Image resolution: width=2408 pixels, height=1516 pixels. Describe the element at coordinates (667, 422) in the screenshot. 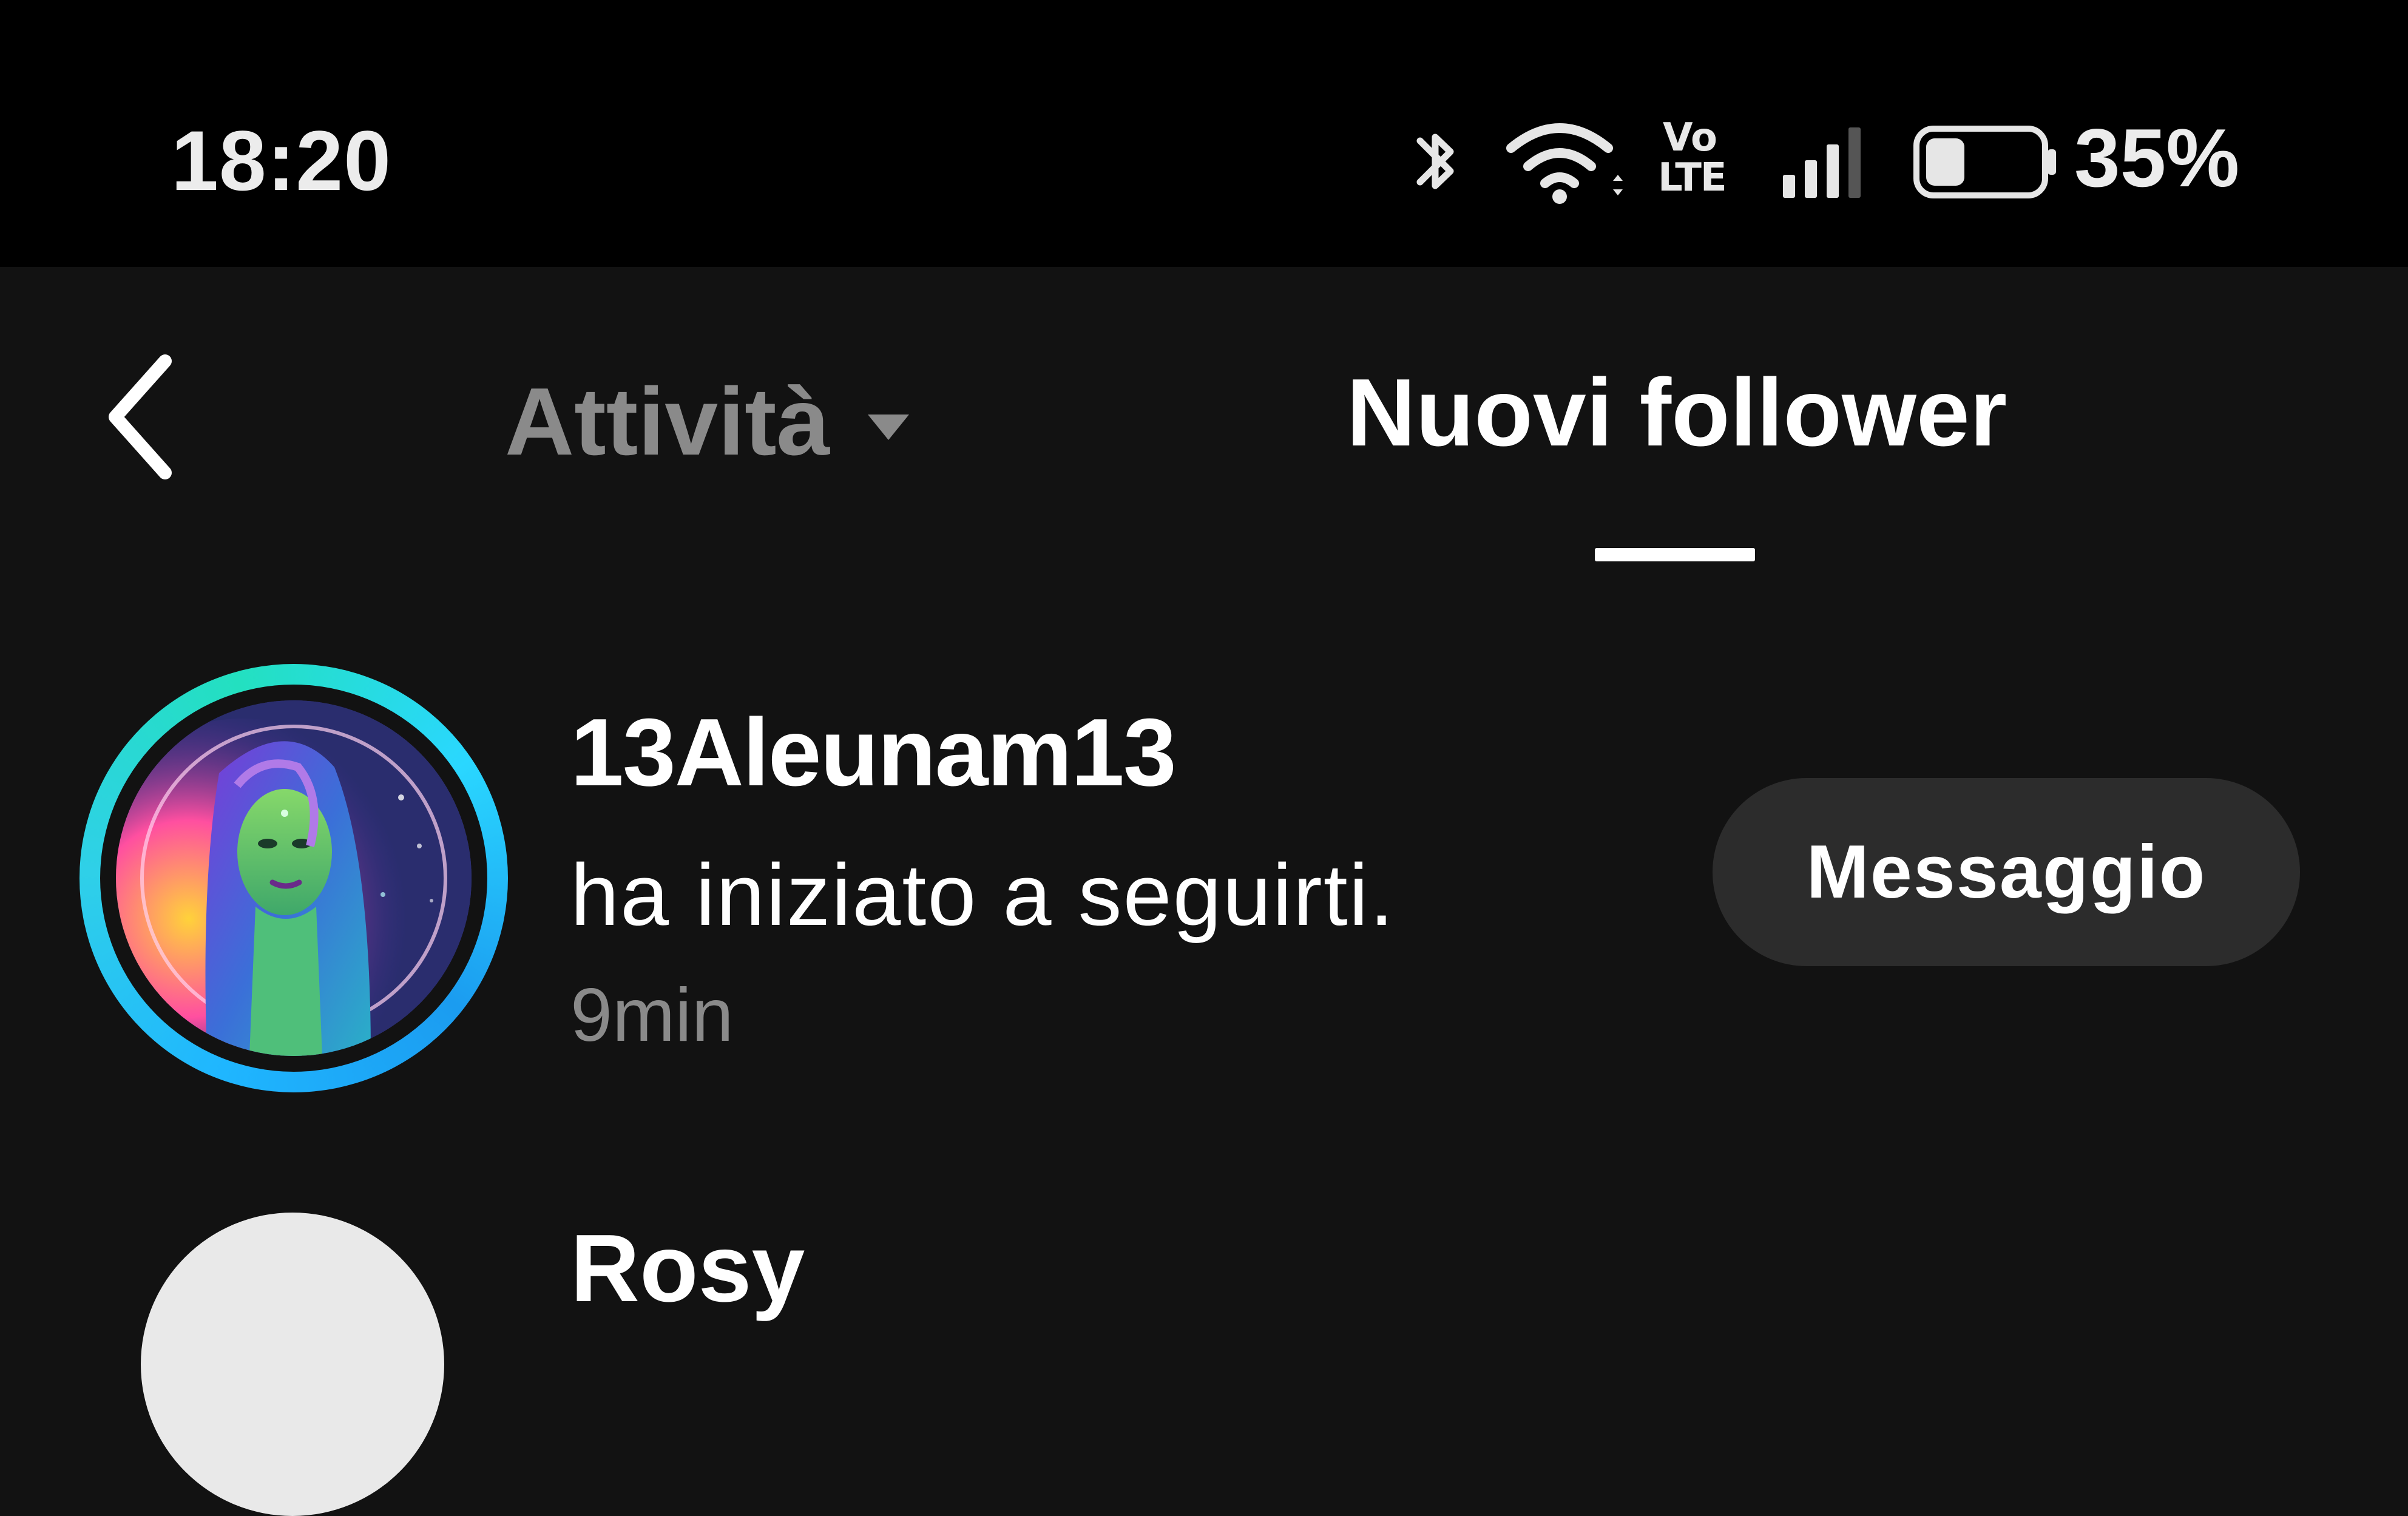

I see `tab-activity-label: Attività` at that location.